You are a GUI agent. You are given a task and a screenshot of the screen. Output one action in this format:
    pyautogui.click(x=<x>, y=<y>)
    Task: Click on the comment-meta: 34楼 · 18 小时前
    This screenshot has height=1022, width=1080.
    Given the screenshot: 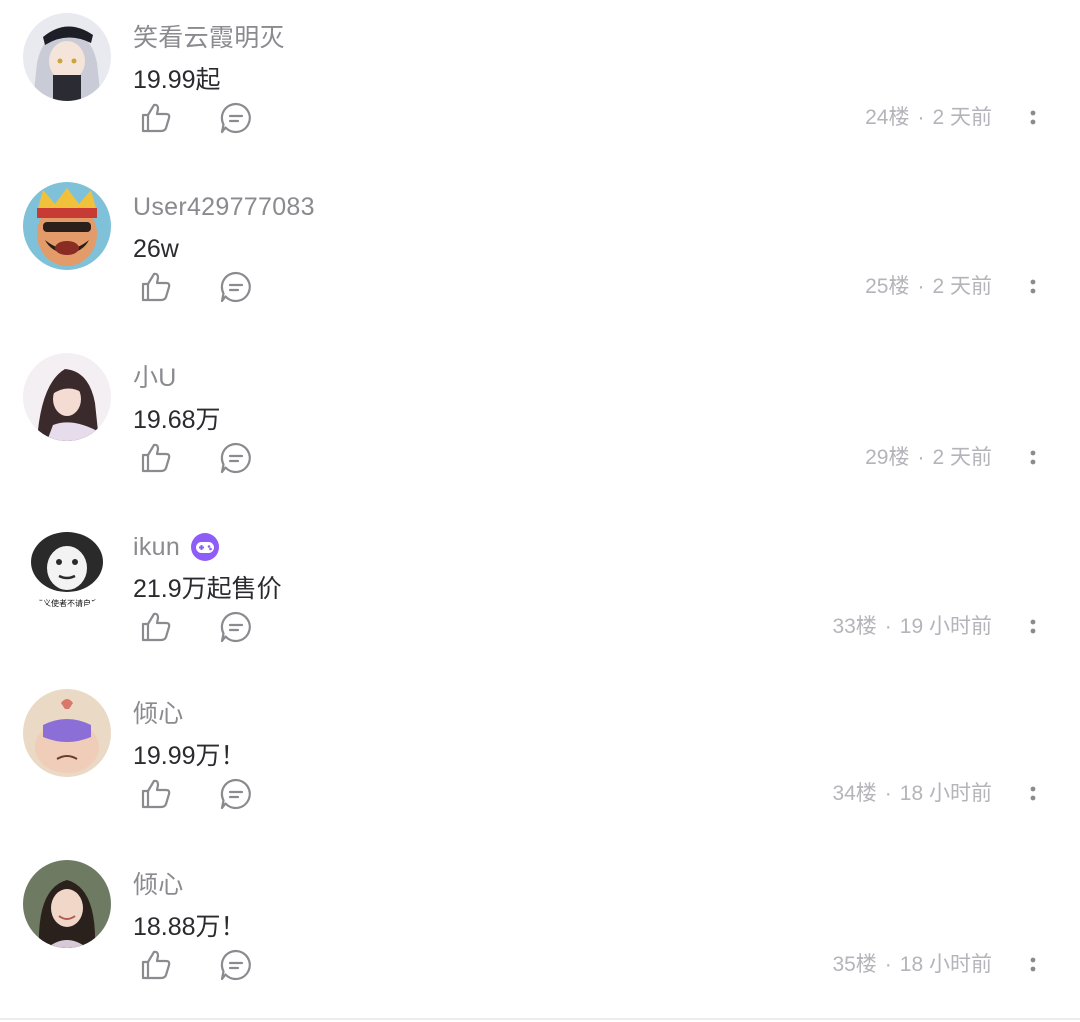 What is the action you would take?
    pyautogui.click(x=912, y=794)
    